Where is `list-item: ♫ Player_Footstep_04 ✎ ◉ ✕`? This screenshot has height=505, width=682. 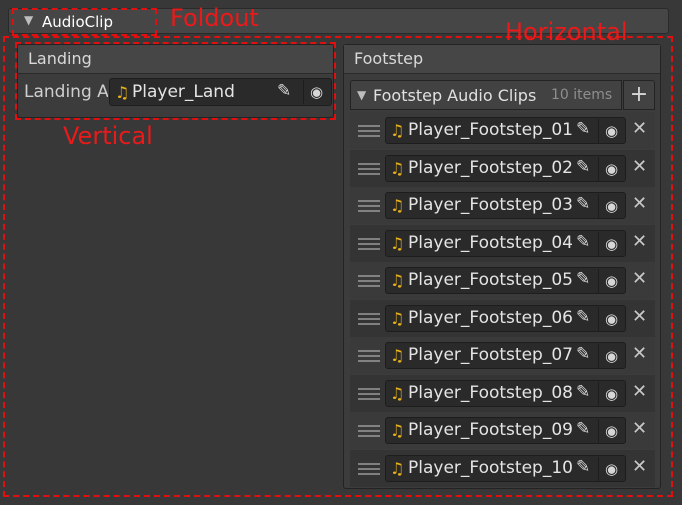 list-item: ♫ Player_Footstep_04 ✎ ◉ ✕ is located at coordinates (502, 243).